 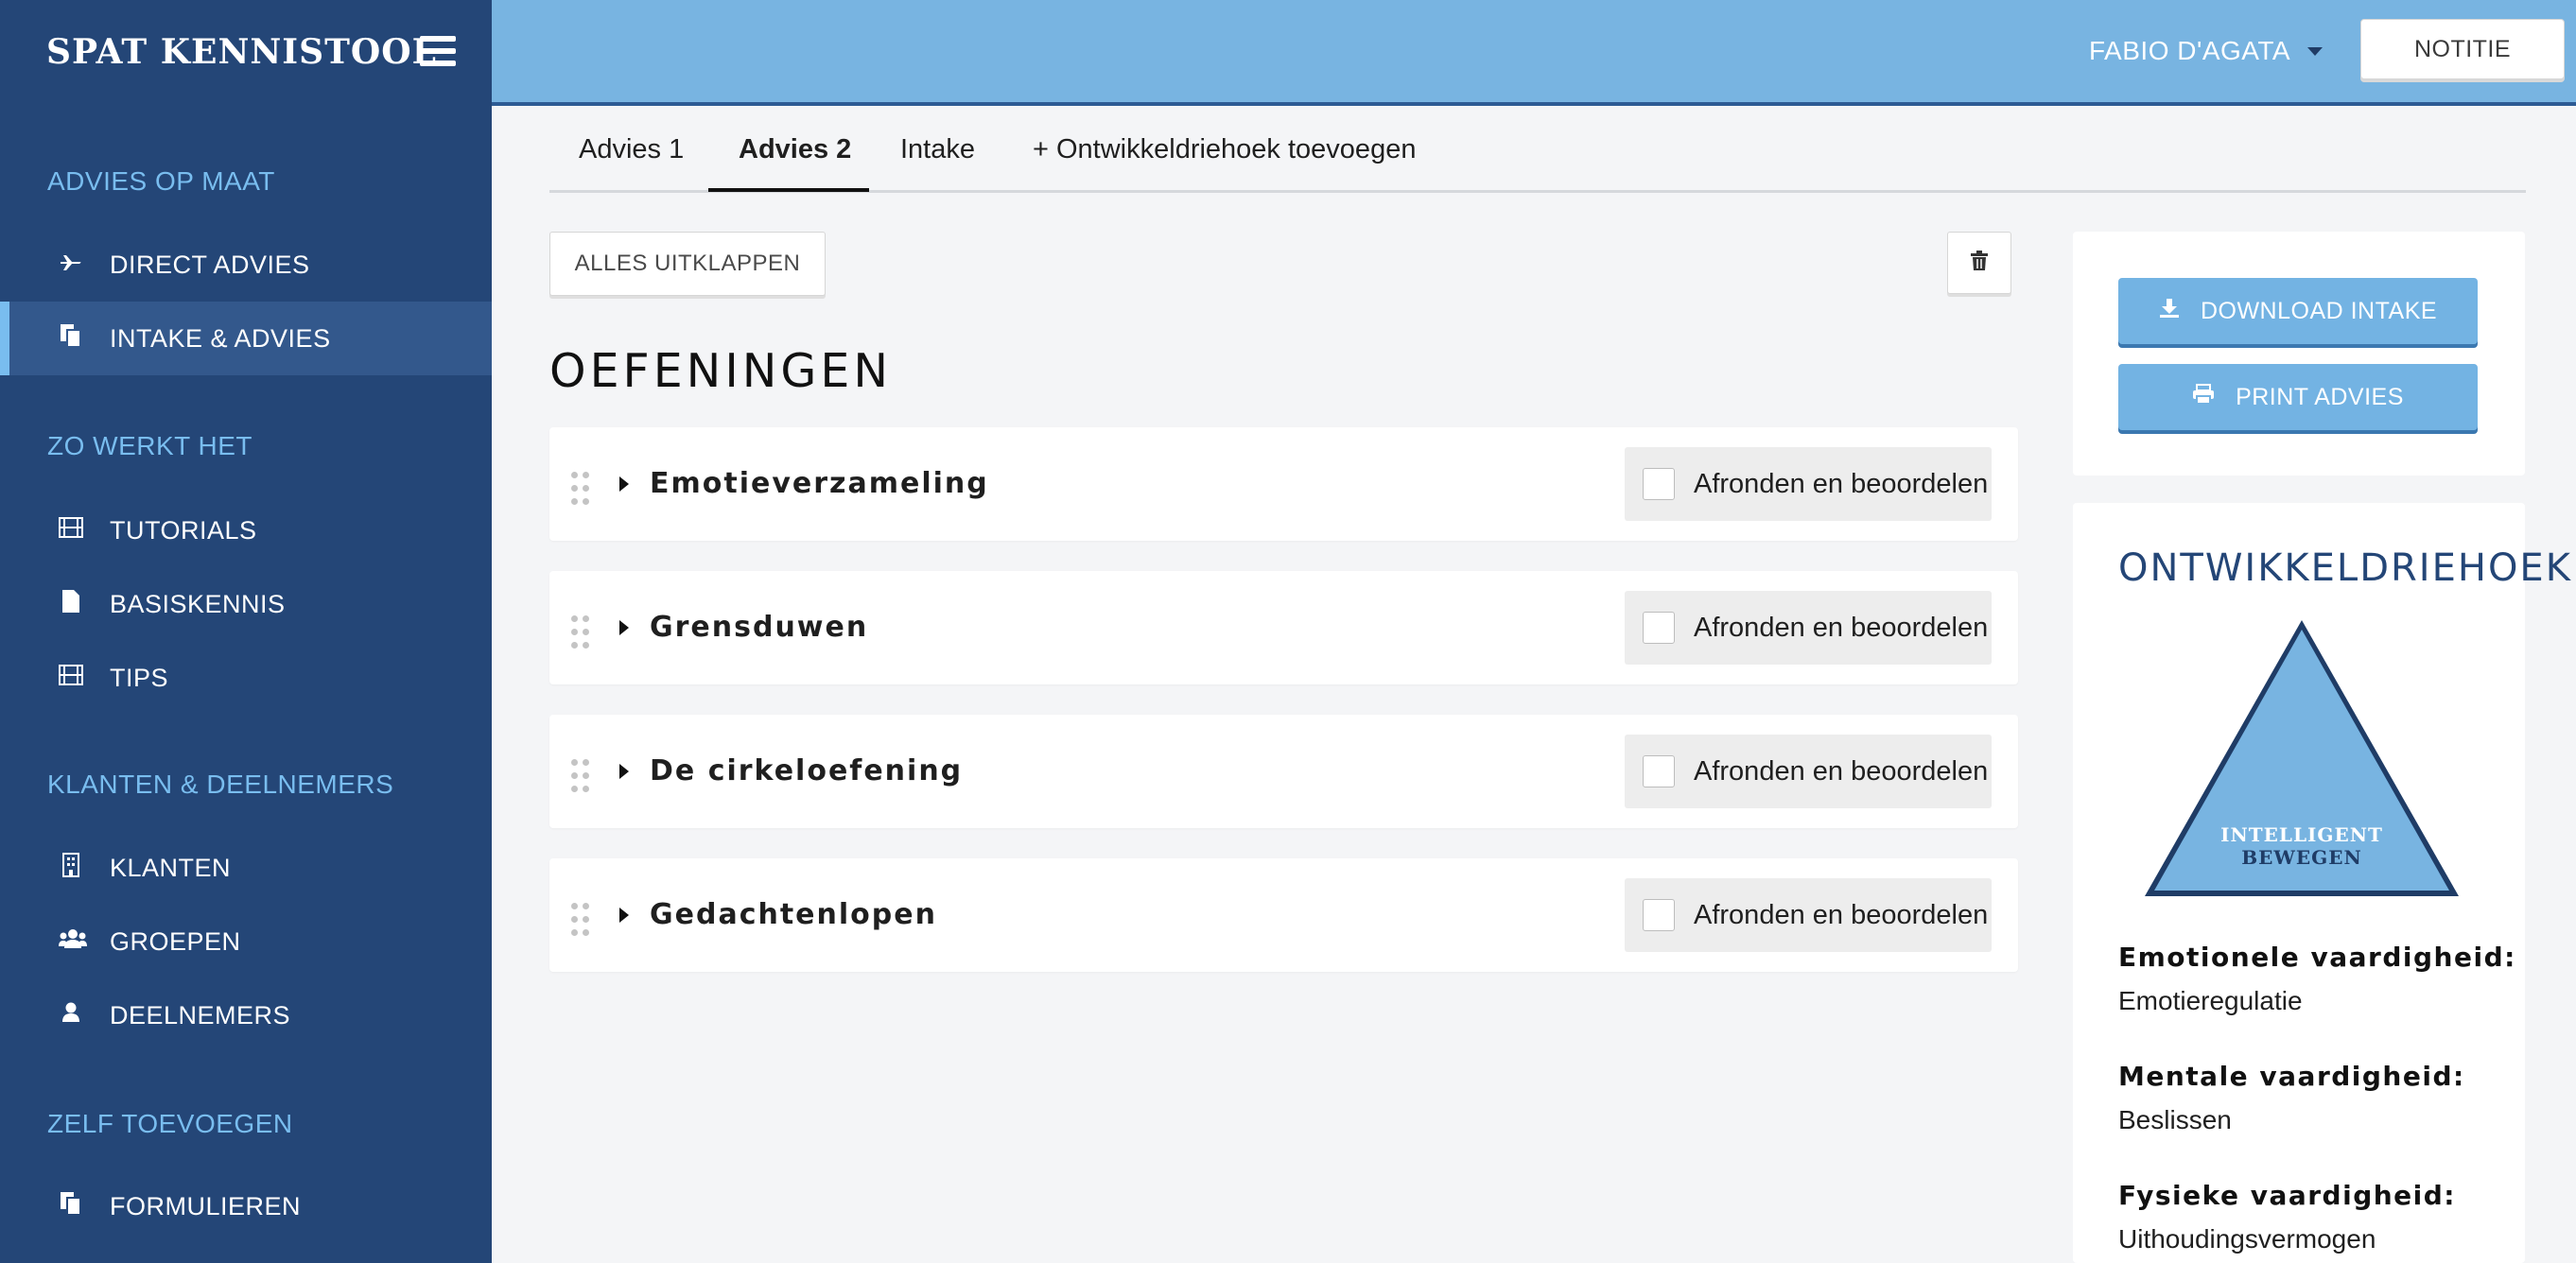 I want to click on exercise-title: De cirkeloefening, so click(x=806, y=770).